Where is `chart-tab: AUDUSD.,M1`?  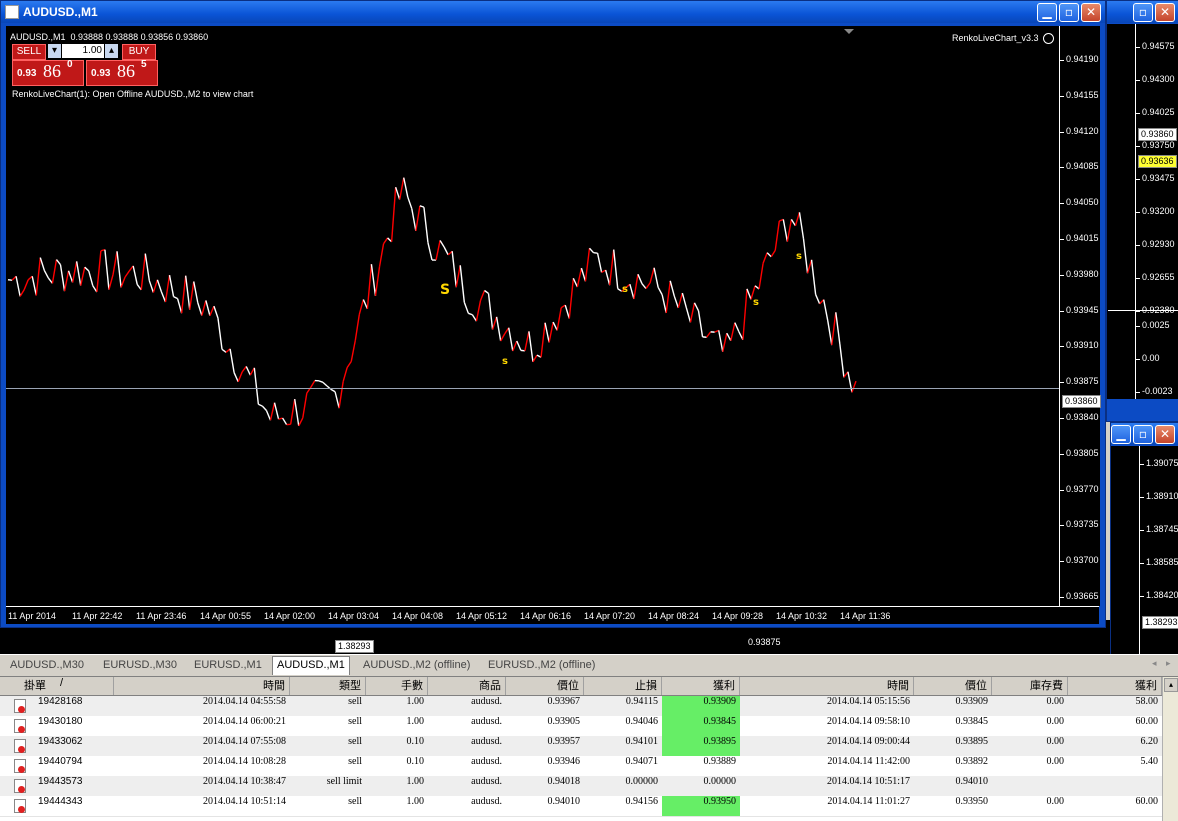
chart-tab: AUDUSD.,M1 is located at coordinates (311, 665).